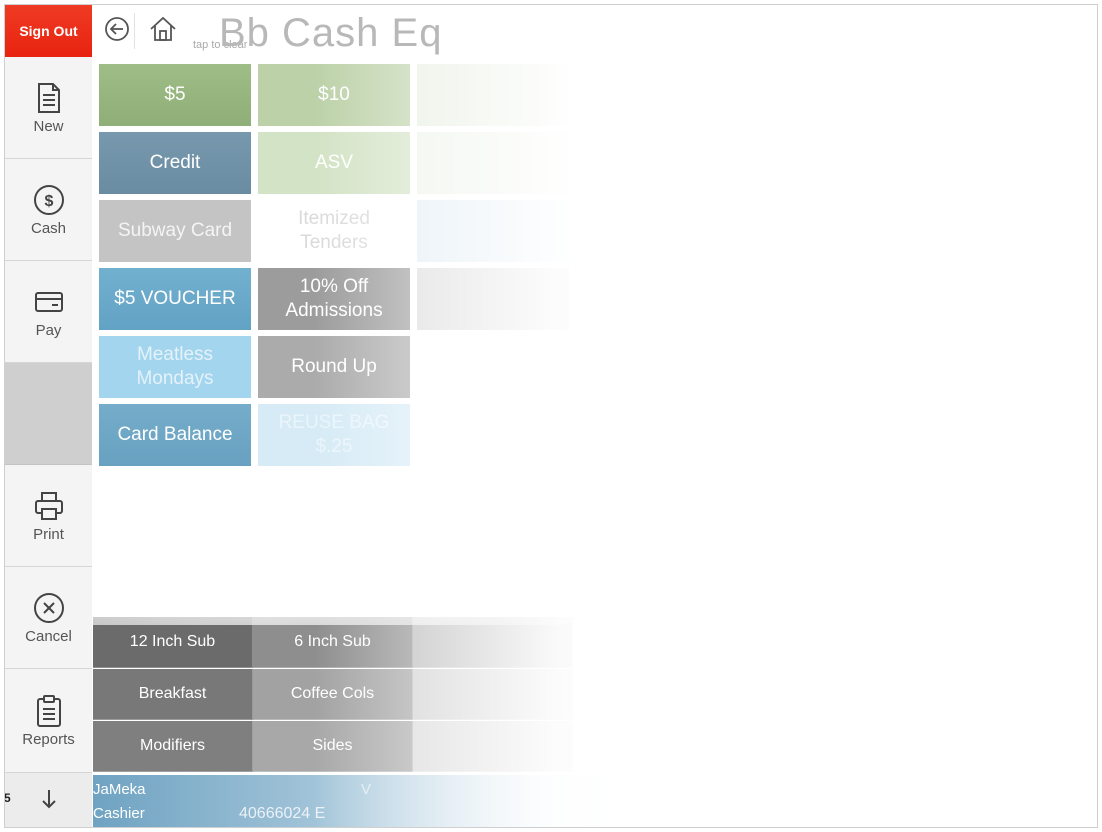  I want to click on home-icon, so click(163, 31).